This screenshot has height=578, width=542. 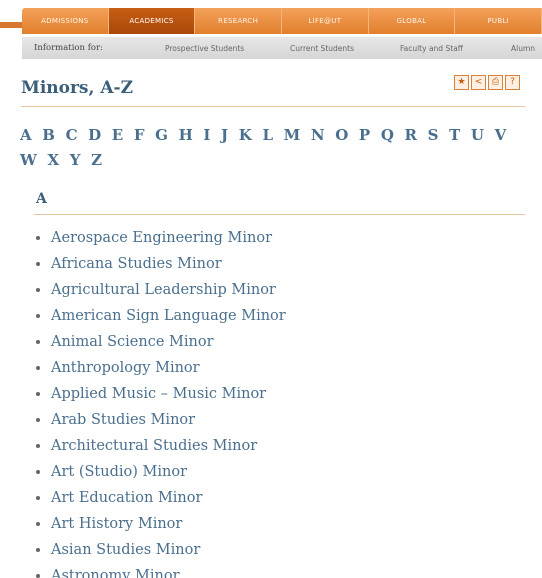 I want to click on audience-label: Information for:, so click(x=68, y=48).